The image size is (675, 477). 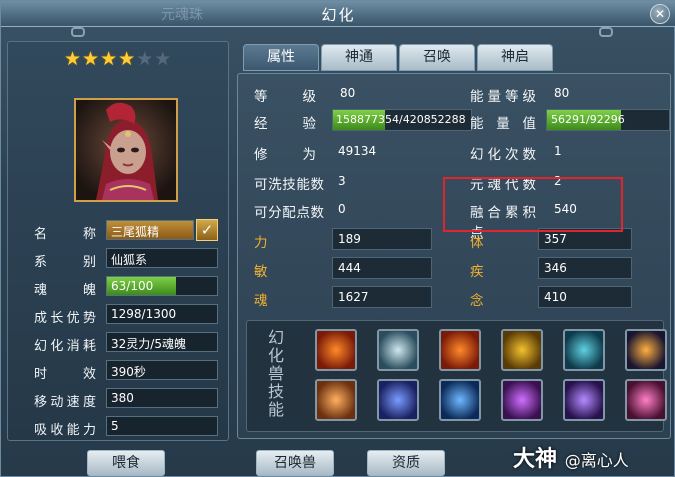 What do you see at coordinates (596, 460) in the screenshot?
I see `watermark-user: @离心人` at bounding box center [596, 460].